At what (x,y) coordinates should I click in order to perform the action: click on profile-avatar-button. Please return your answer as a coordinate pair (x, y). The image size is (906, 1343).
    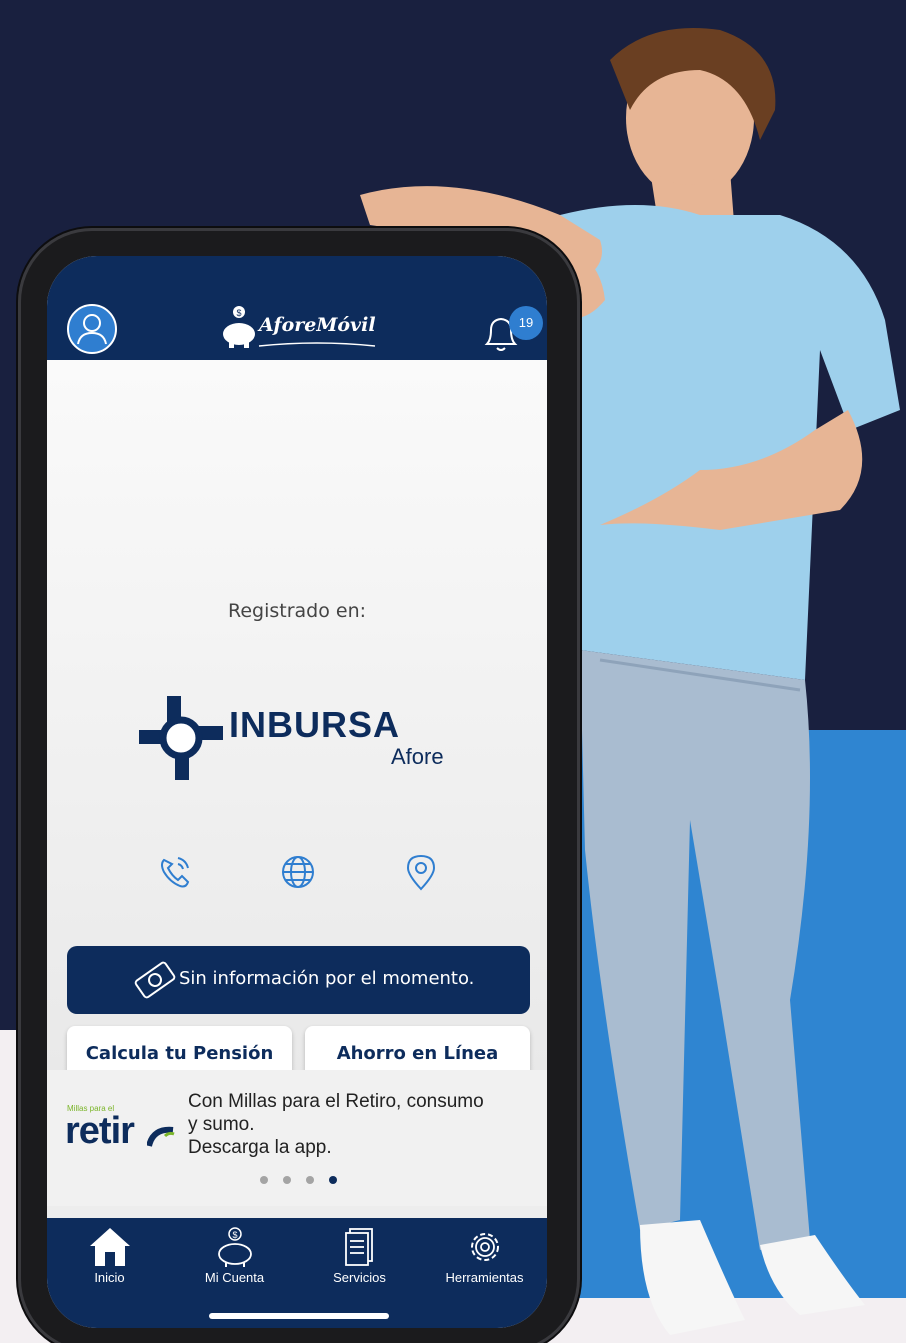
    Looking at the image, I should click on (92, 329).